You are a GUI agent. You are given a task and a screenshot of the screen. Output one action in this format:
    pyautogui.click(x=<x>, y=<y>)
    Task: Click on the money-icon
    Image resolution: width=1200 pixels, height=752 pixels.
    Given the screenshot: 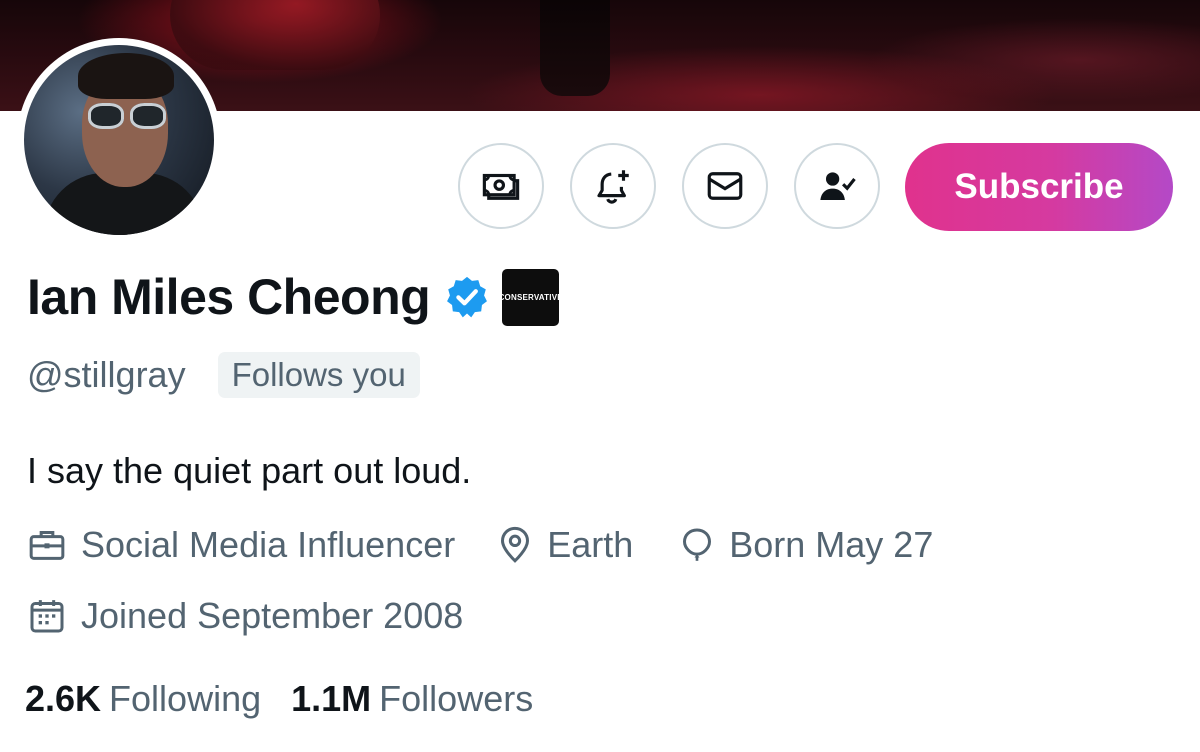 What is the action you would take?
    pyautogui.click(x=501, y=186)
    